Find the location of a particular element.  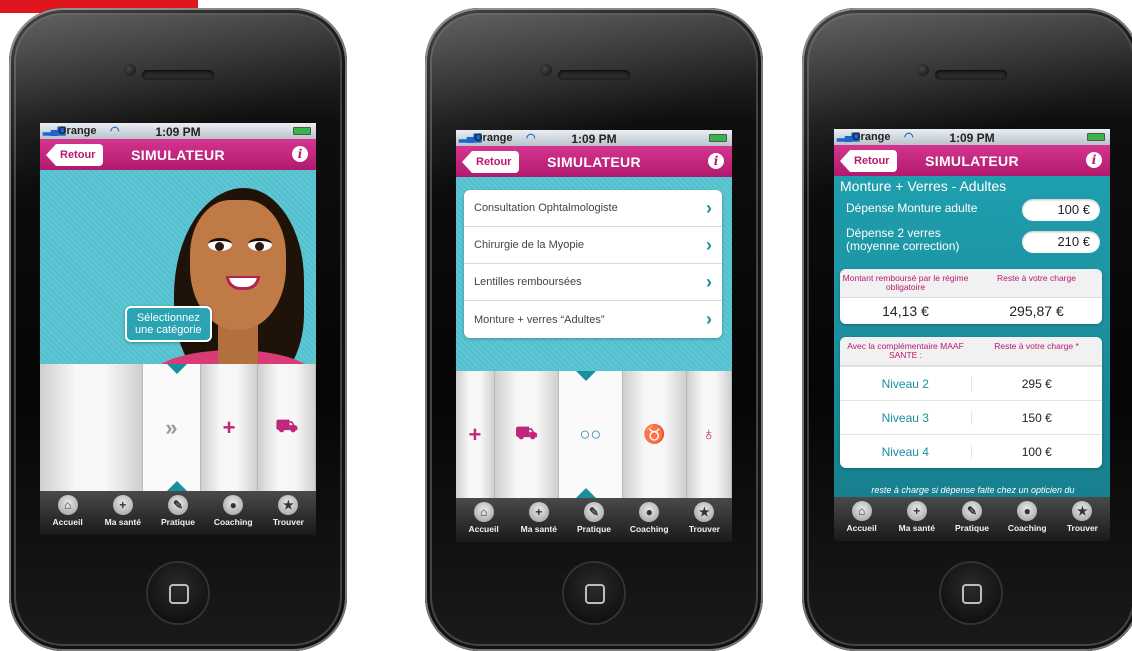

level-name: Niveau 4 is located at coordinates (905, 451).